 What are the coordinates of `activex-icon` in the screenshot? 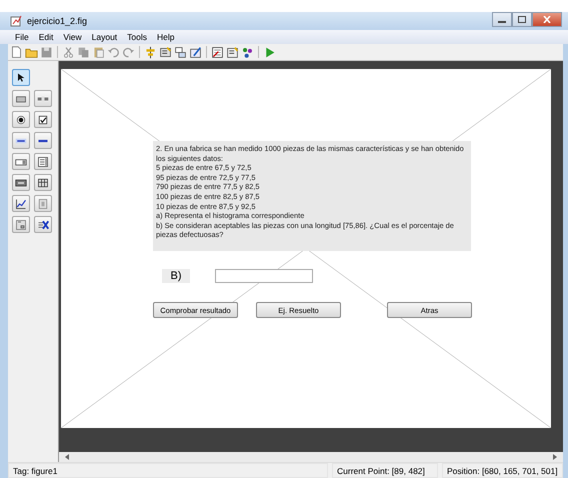 It's located at (43, 224).